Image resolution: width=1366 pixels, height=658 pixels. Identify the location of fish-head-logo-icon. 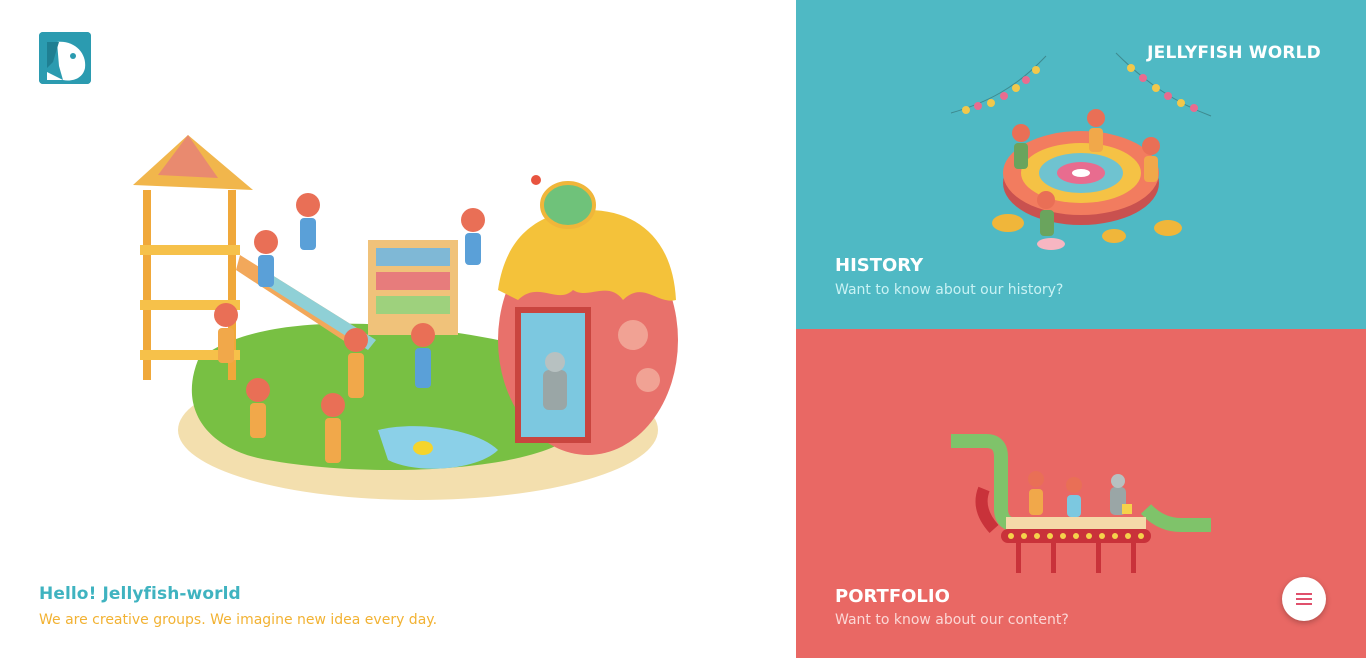
(65, 58).